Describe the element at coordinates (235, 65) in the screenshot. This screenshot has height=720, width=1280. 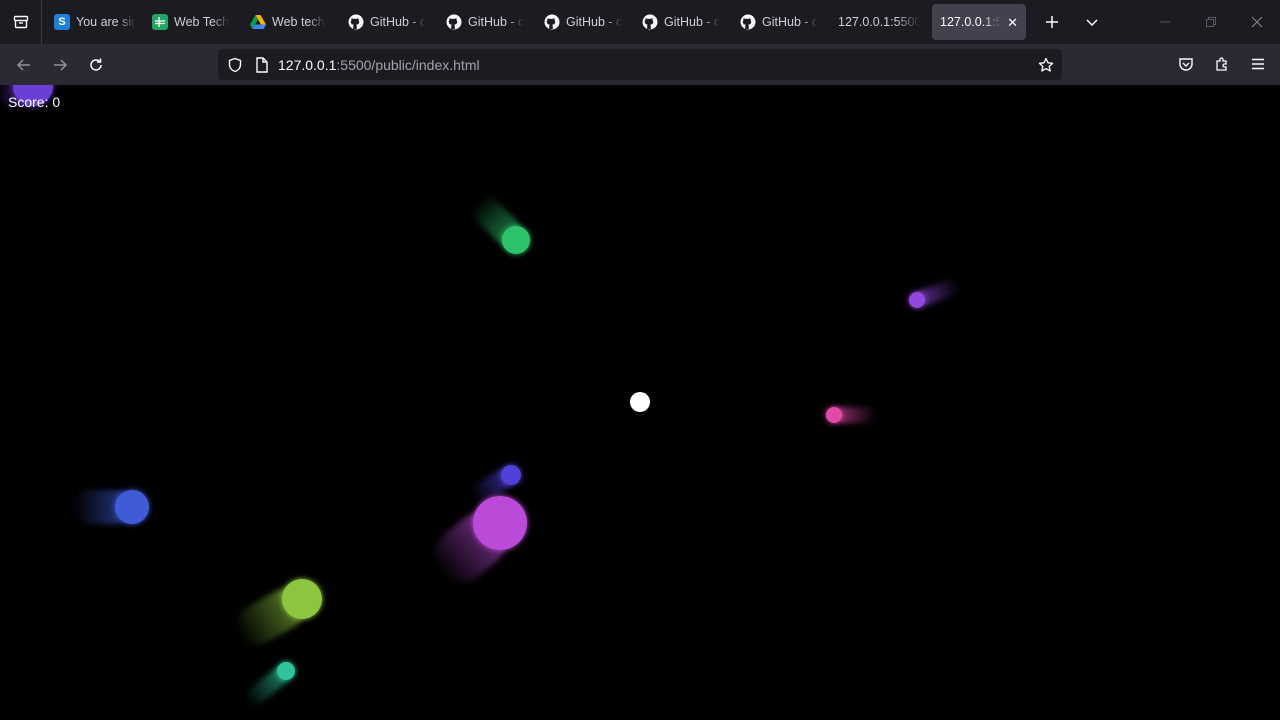
I see `shield-icon` at that location.